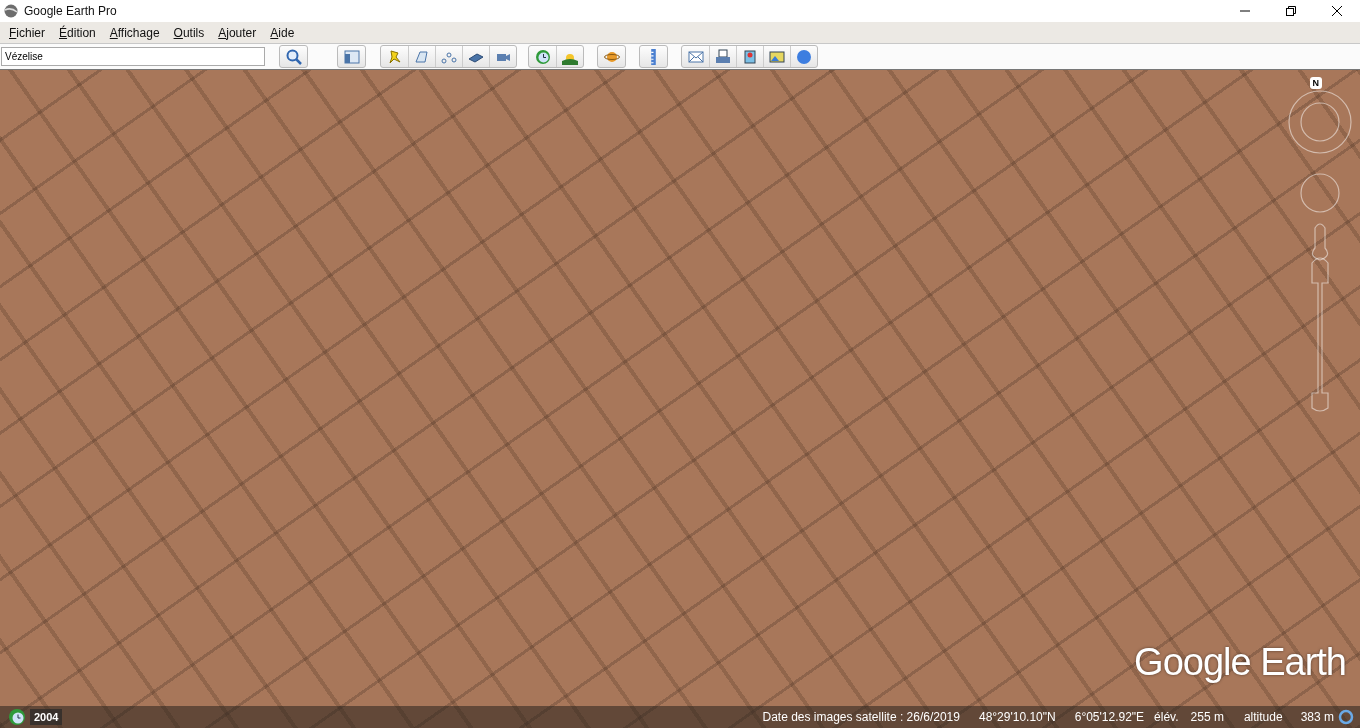  I want to click on picture-icon, so click(777, 56).